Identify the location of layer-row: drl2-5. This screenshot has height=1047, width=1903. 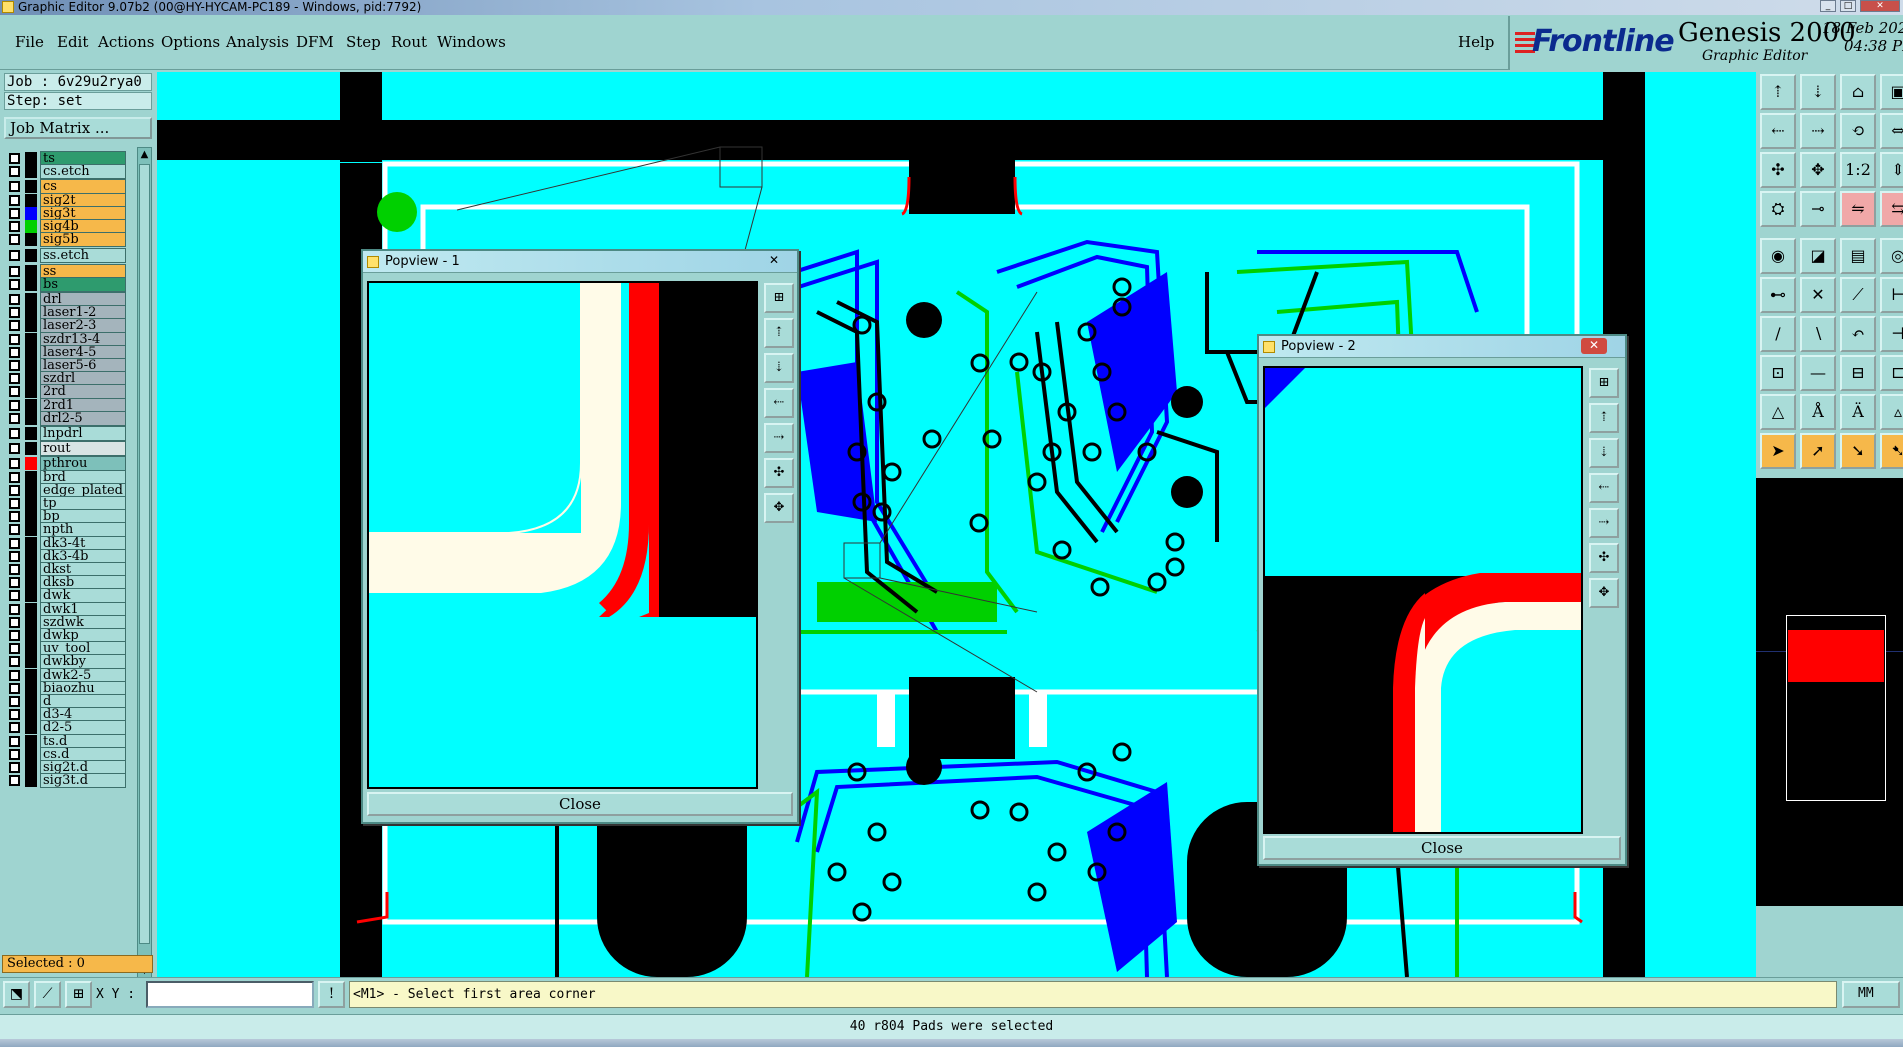
(69, 418).